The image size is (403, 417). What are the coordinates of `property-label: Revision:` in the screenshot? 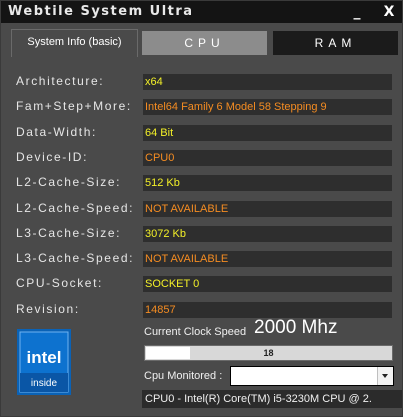 It's located at (48, 308).